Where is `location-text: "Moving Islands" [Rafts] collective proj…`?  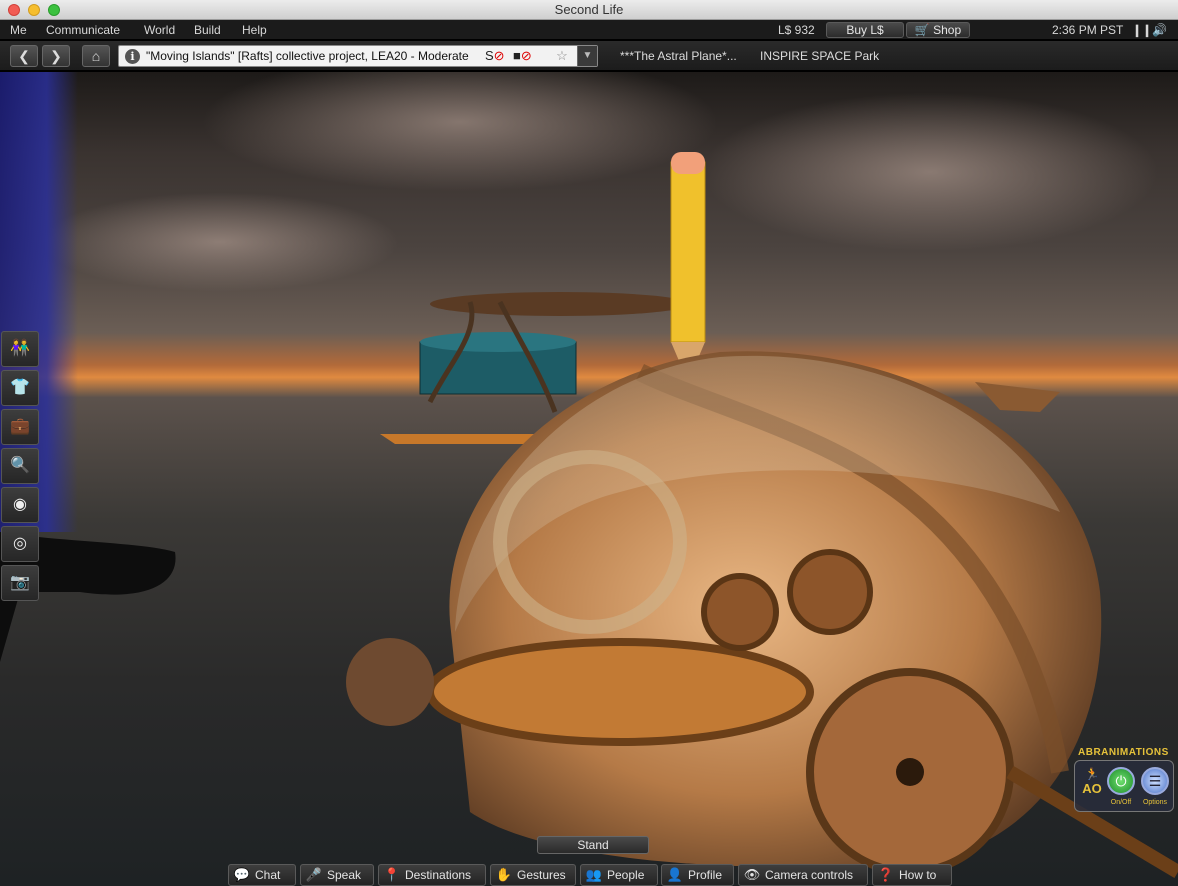 location-text: "Moving Islands" [Rafts] collective proj… is located at coordinates (307, 56).